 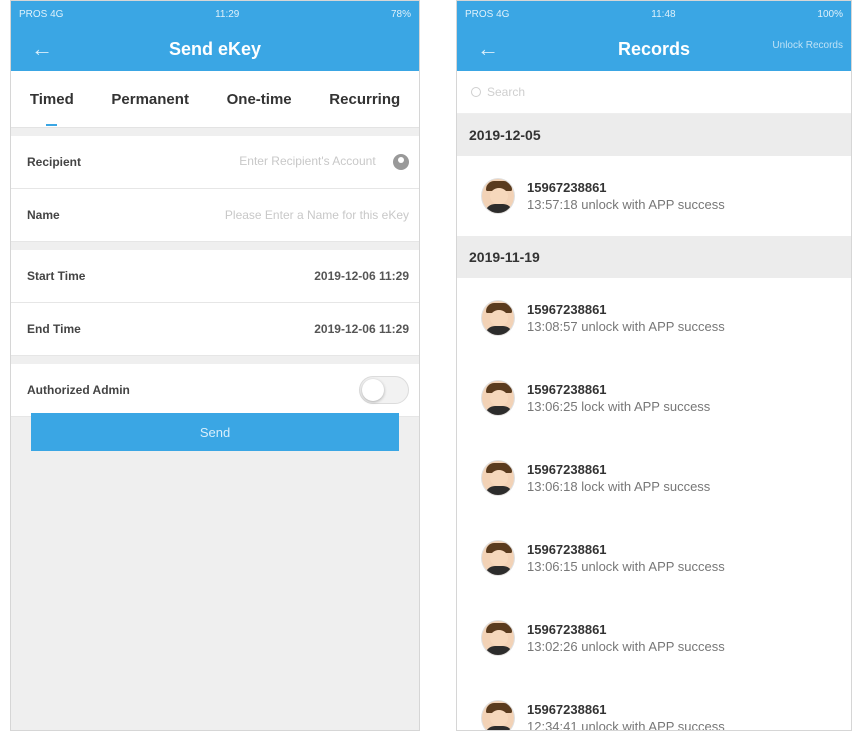 I want to click on status-bar: PROS 4G 11:48 100%, so click(x=654, y=14).